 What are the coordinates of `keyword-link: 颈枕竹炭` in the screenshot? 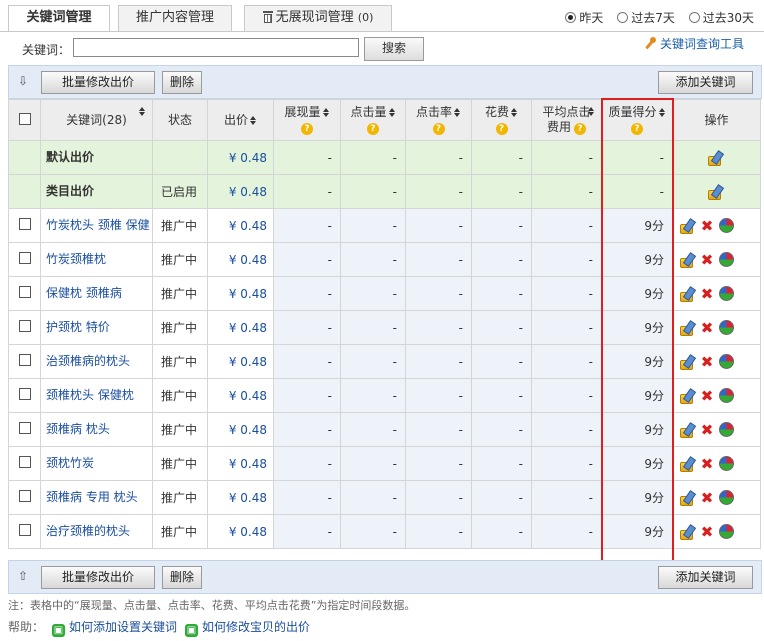 It's located at (70, 463).